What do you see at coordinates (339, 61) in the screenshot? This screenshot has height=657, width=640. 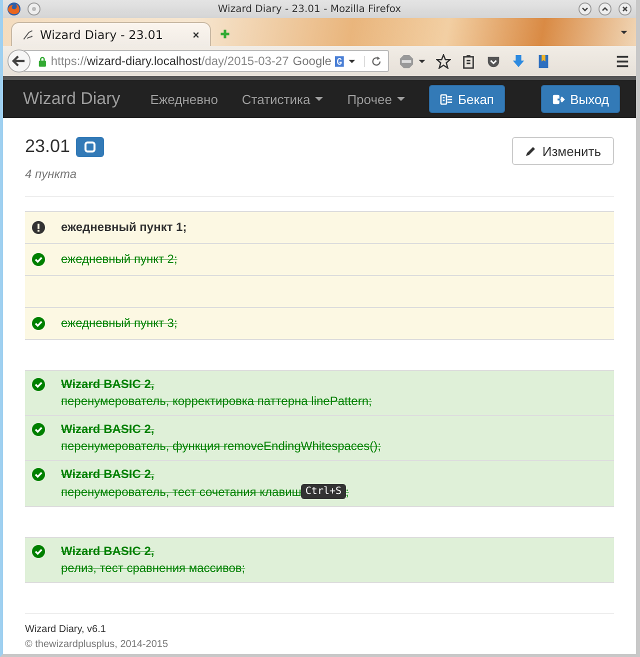 I see `search-engine-icon` at bounding box center [339, 61].